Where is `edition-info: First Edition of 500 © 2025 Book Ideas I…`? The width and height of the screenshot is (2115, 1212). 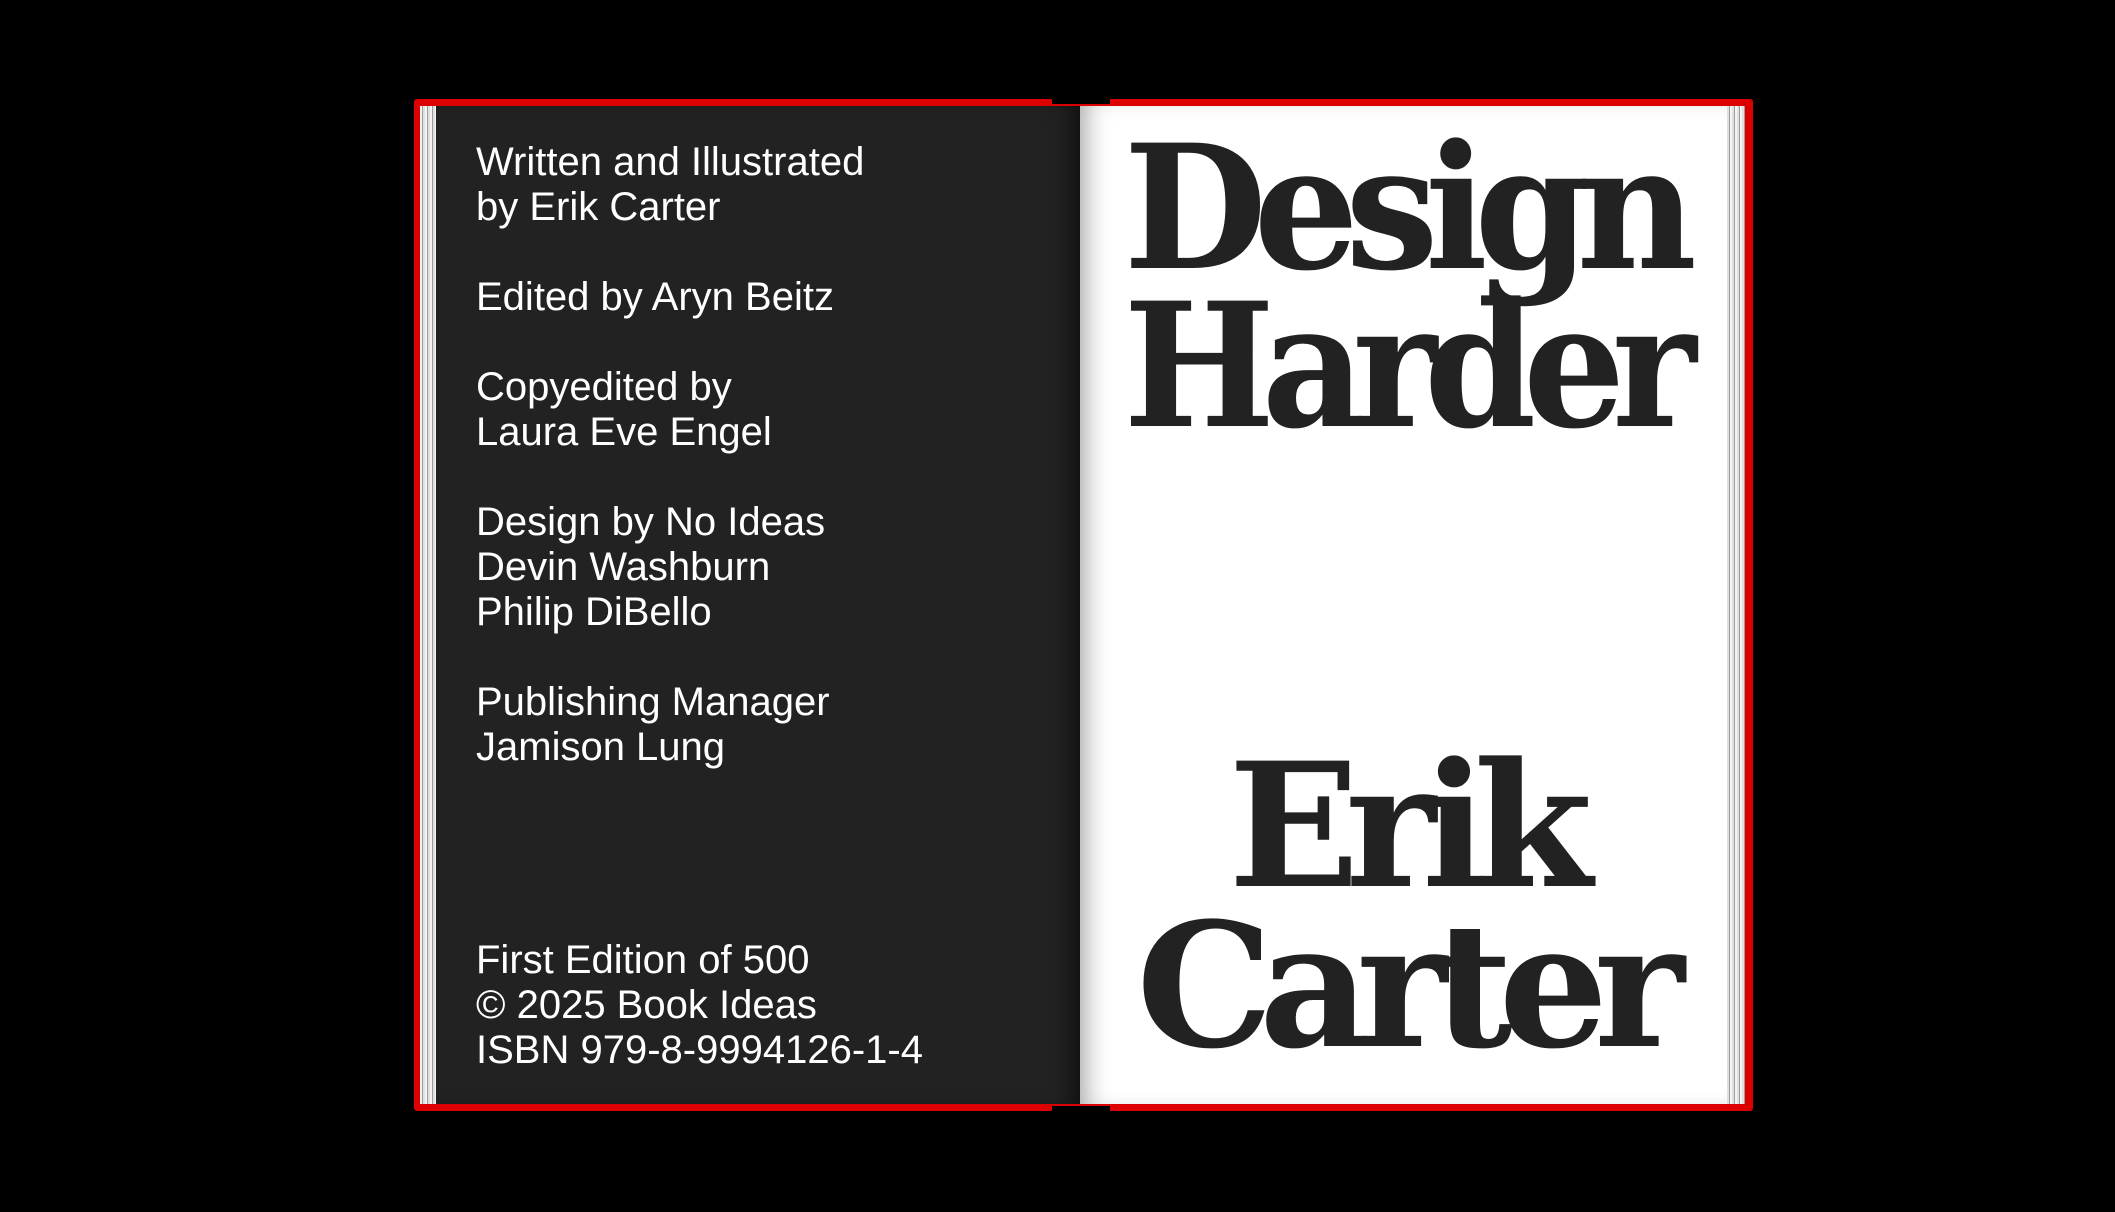 edition-info: First Edition of 500 © 2025 Book Ideas I… is located at coordinates (699, 1005).